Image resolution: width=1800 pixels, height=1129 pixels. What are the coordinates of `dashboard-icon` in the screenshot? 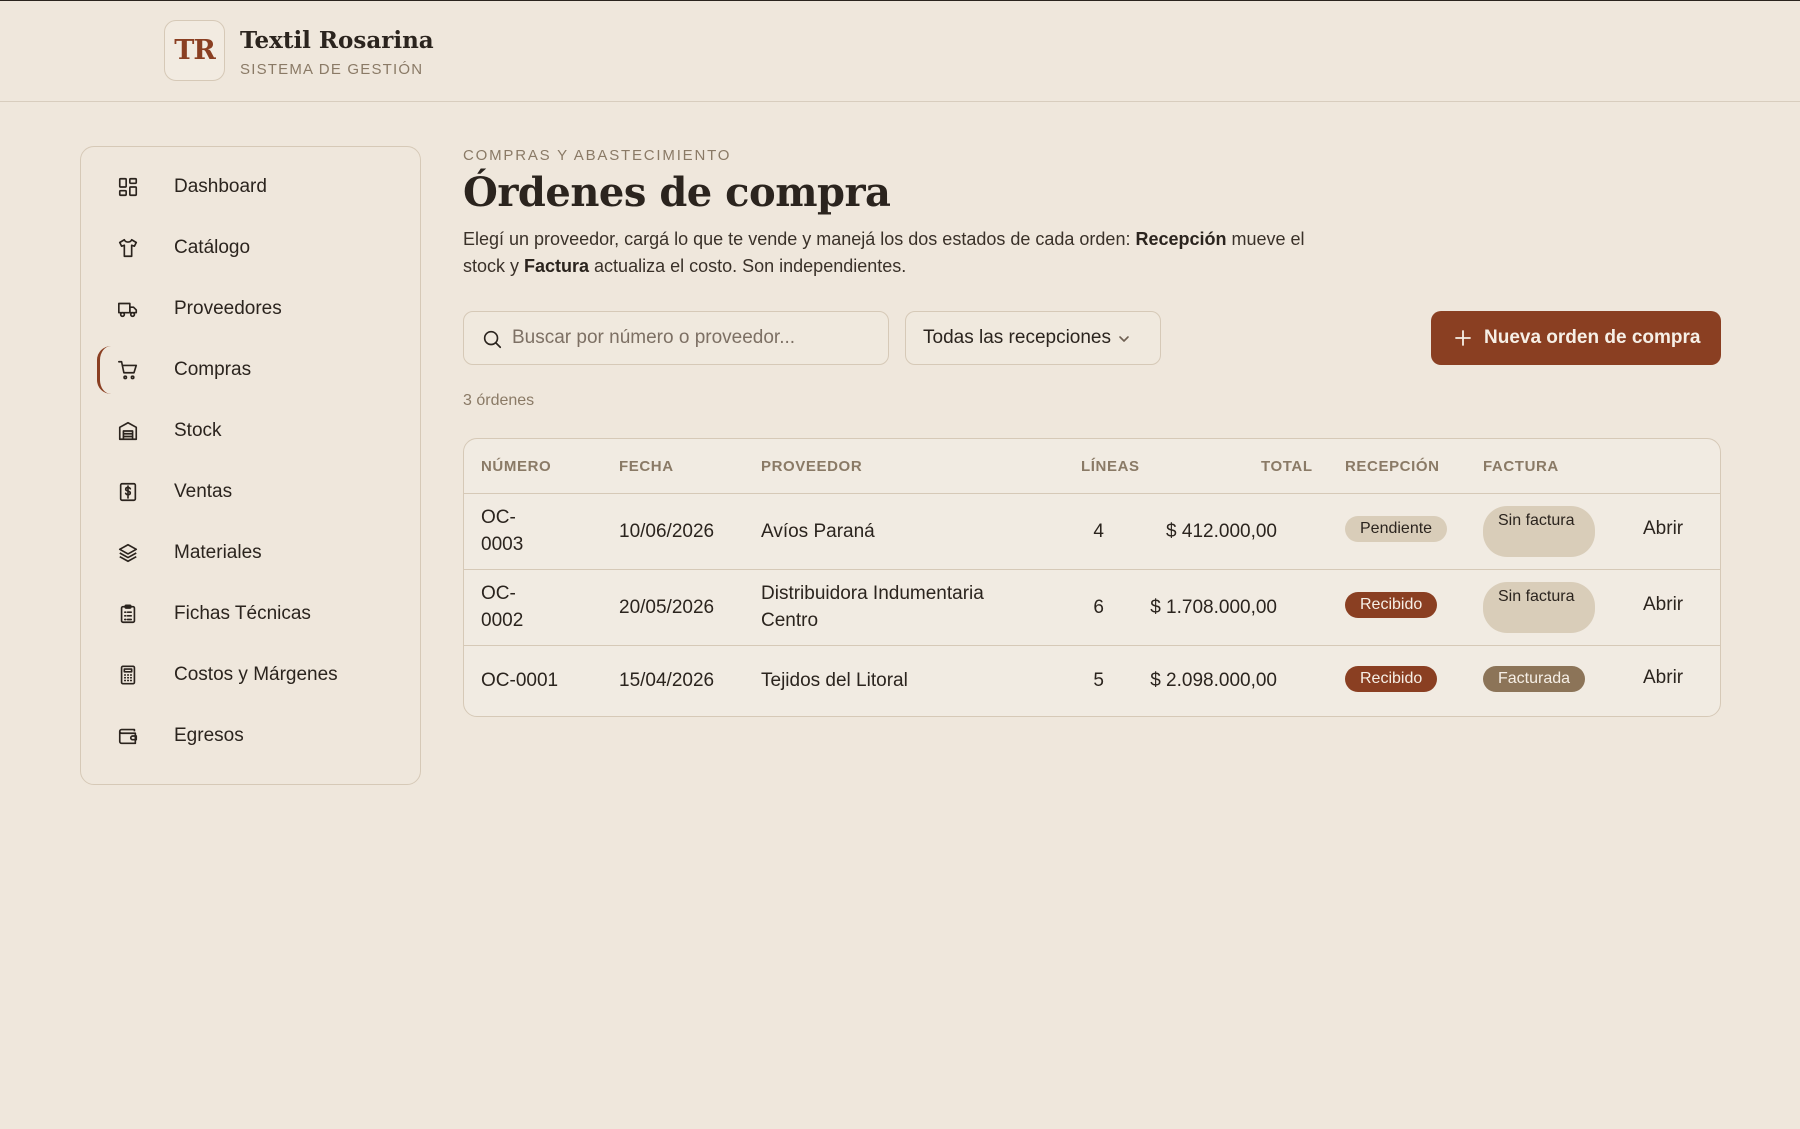 It's located at (128, 187).